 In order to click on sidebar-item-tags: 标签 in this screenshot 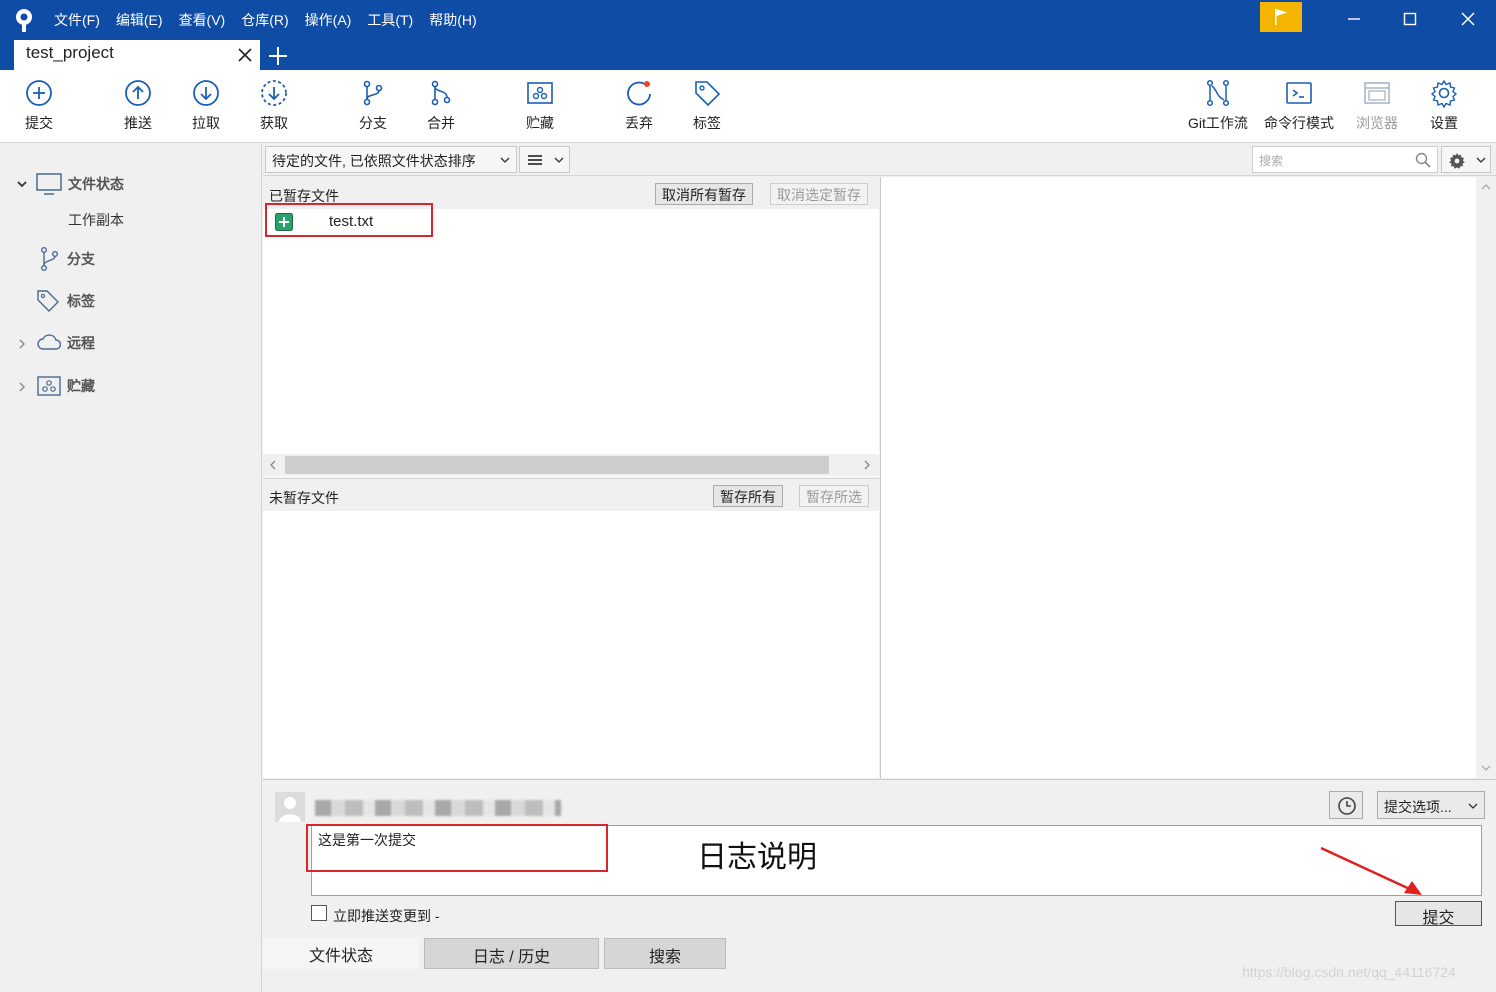, I will do `click(65, 301)`.